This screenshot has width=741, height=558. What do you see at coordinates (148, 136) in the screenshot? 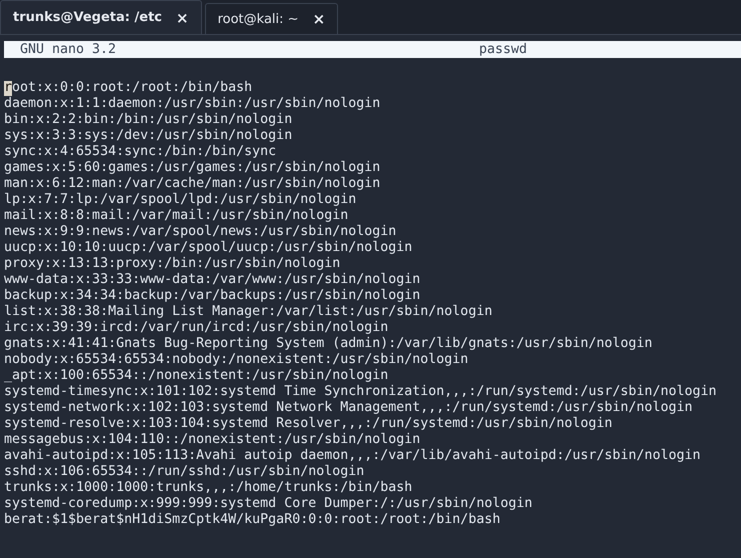
I see `file-line: sys:x:3:3:sys:/dev:/usr/sbin/nologin` at bounding box center [148, 136].